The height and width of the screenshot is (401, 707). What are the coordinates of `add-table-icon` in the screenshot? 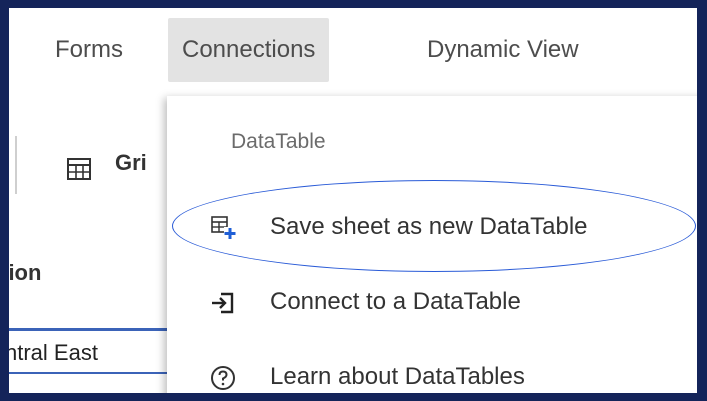 It's located at (223, 227).